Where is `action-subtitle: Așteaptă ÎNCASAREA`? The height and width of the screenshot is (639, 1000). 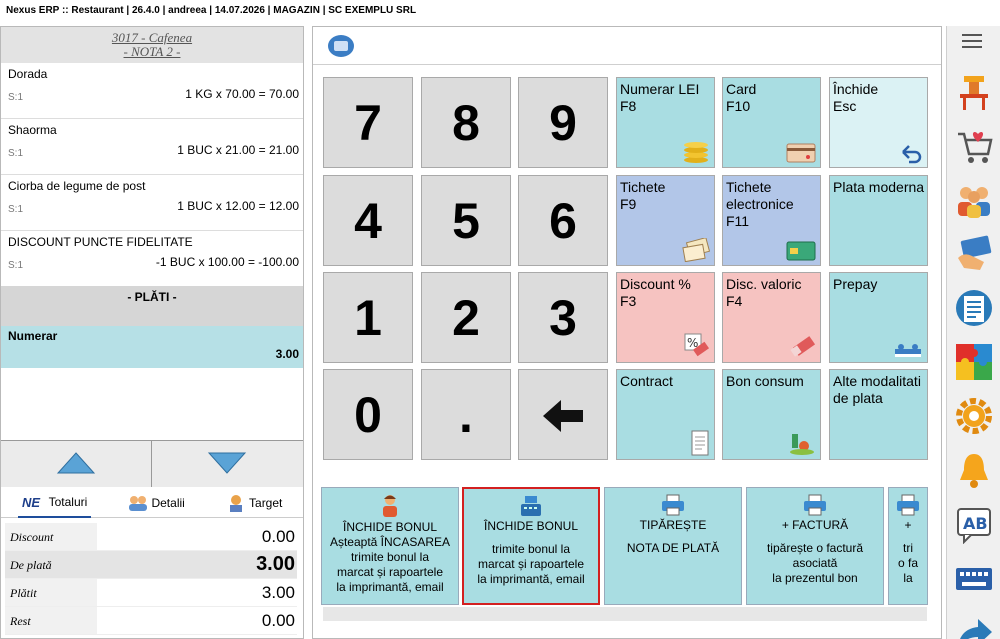
action-subtitle: Așteaptă ÎNCASAREA is located at coordinates (390, 542).